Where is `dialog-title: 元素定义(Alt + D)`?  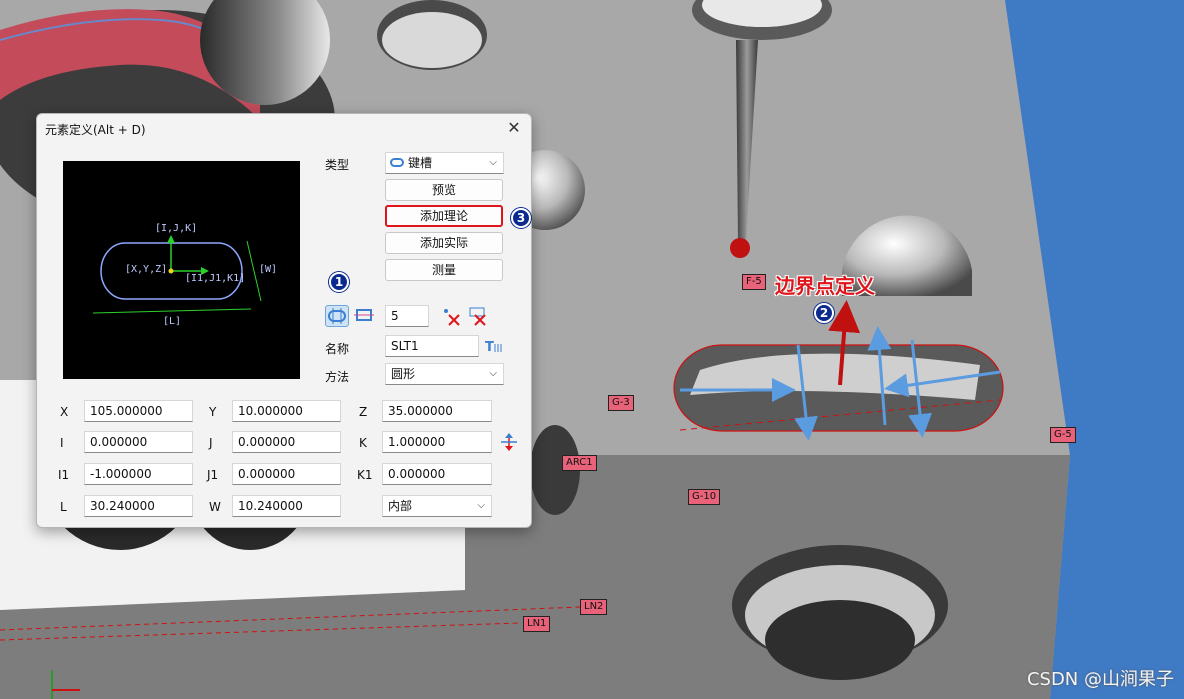 dialog-title: 元素定义(Alt + D) is located at coordinates (95, 130).